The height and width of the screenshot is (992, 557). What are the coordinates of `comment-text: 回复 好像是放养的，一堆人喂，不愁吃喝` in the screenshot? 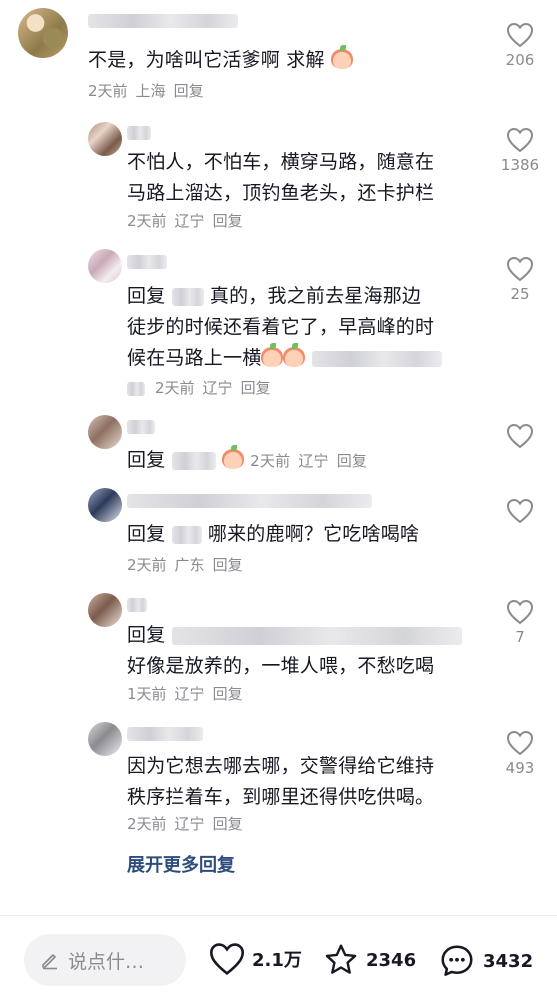 It's located at (294, 651).